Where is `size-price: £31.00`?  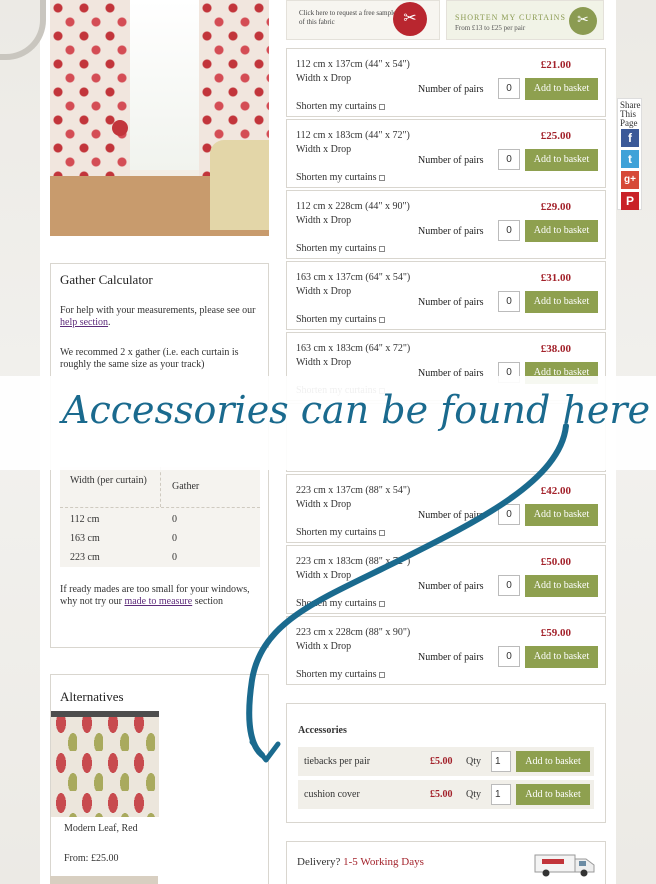
size-price: £31.00 is located at coordinates (555, 278).